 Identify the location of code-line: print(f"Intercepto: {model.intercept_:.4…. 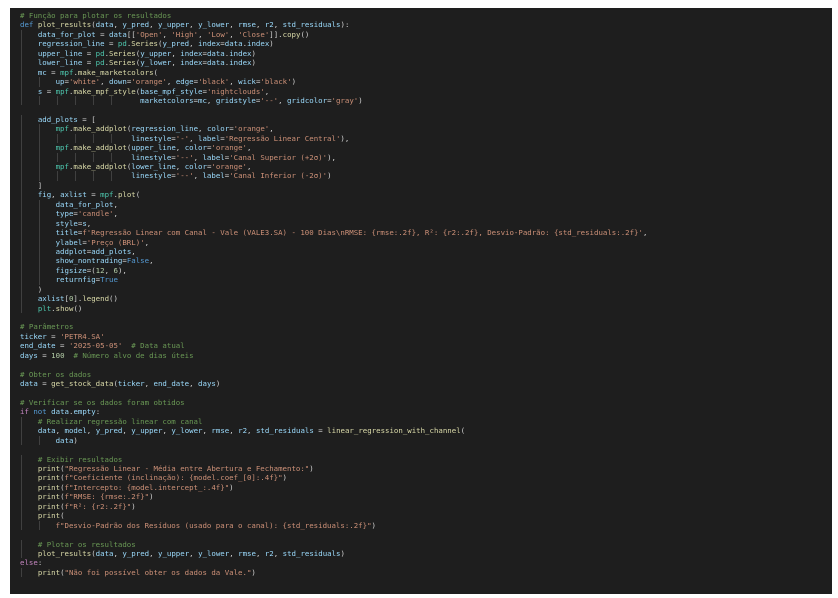
(426, 487).